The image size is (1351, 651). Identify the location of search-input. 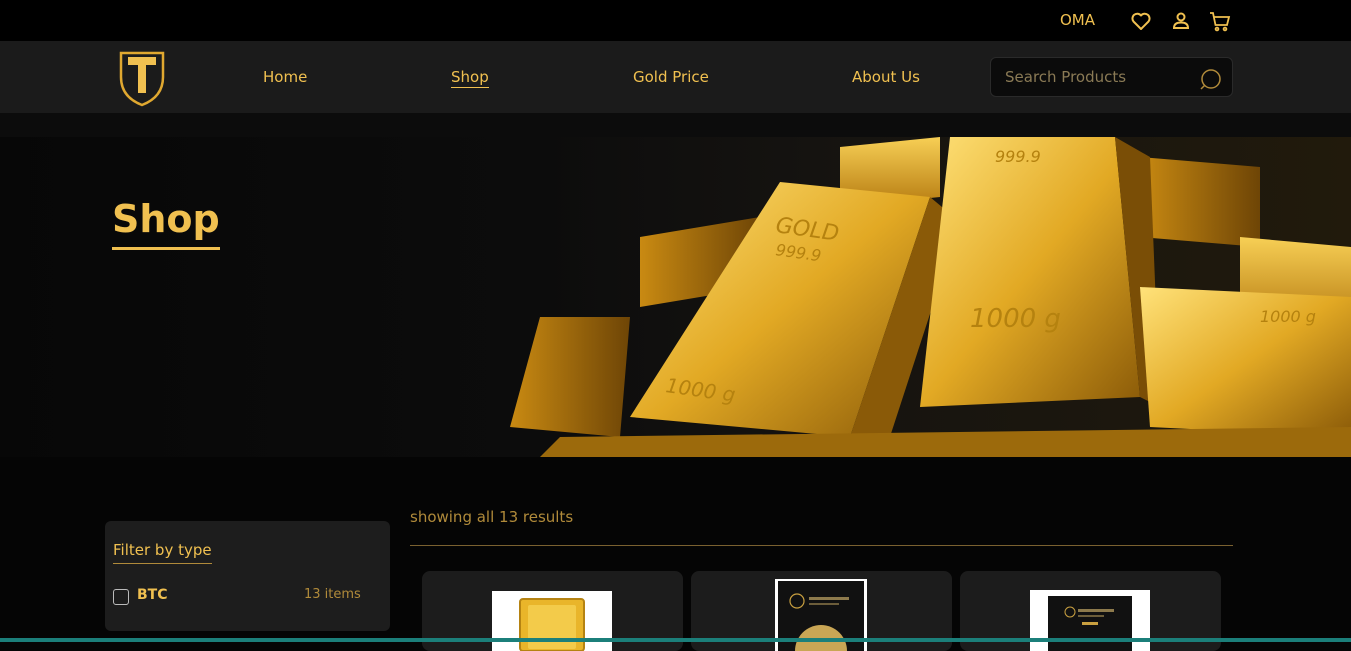
(1091, 77).